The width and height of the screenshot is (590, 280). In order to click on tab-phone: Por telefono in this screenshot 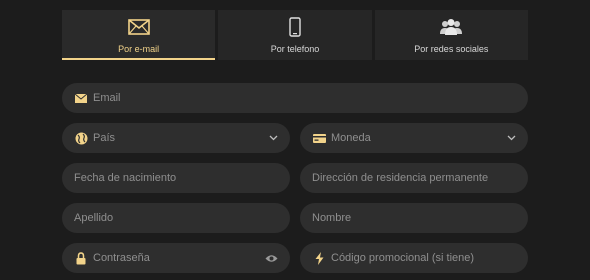, I will do `click(295, 35)`.